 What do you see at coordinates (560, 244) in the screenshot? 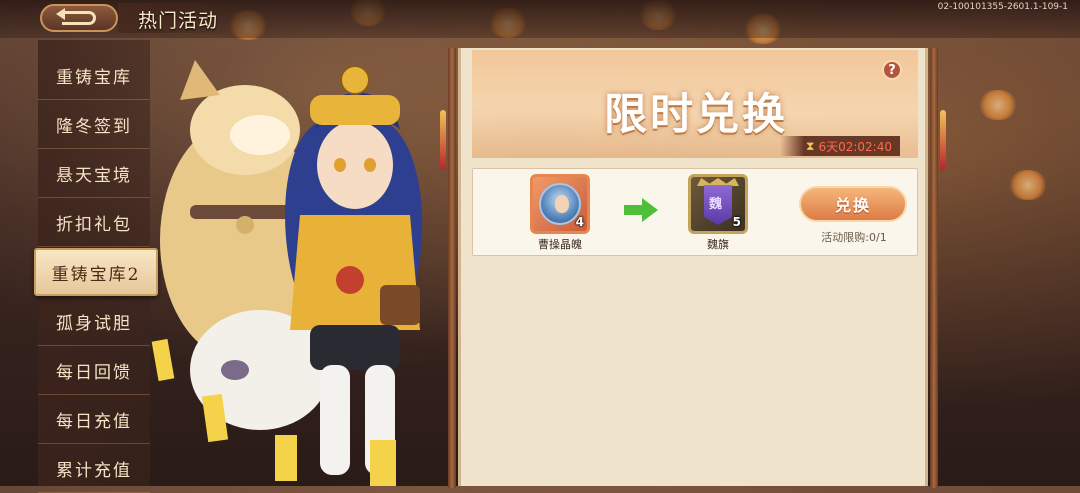
I see `cost-item-name: 曹操晶魄` at bounding box center [560, 244].